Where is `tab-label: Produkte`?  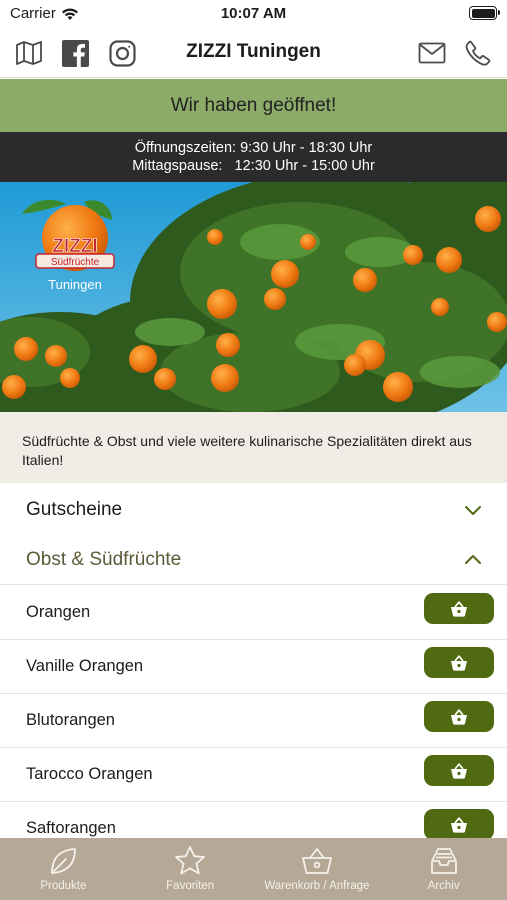
tab-label: Produkte is located at coordinates (63, 886).